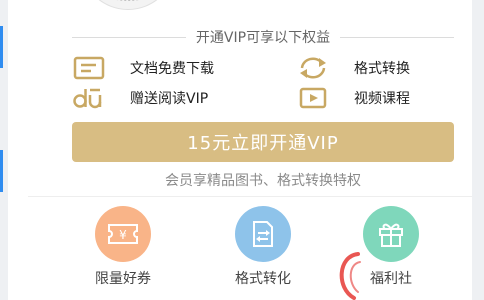 This screenshot has width=484, height=300. Describe the element at coordinates (391, 279) in the screenshot. I see `quick-action-label: 福利社` at that location.